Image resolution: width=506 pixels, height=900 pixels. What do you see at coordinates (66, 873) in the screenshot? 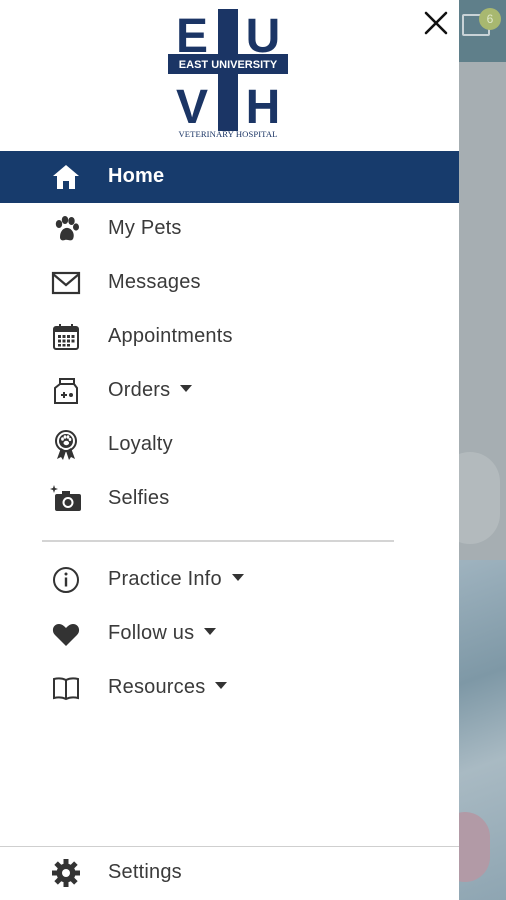
I see `gear-icon` at bounding box center [66, 873].